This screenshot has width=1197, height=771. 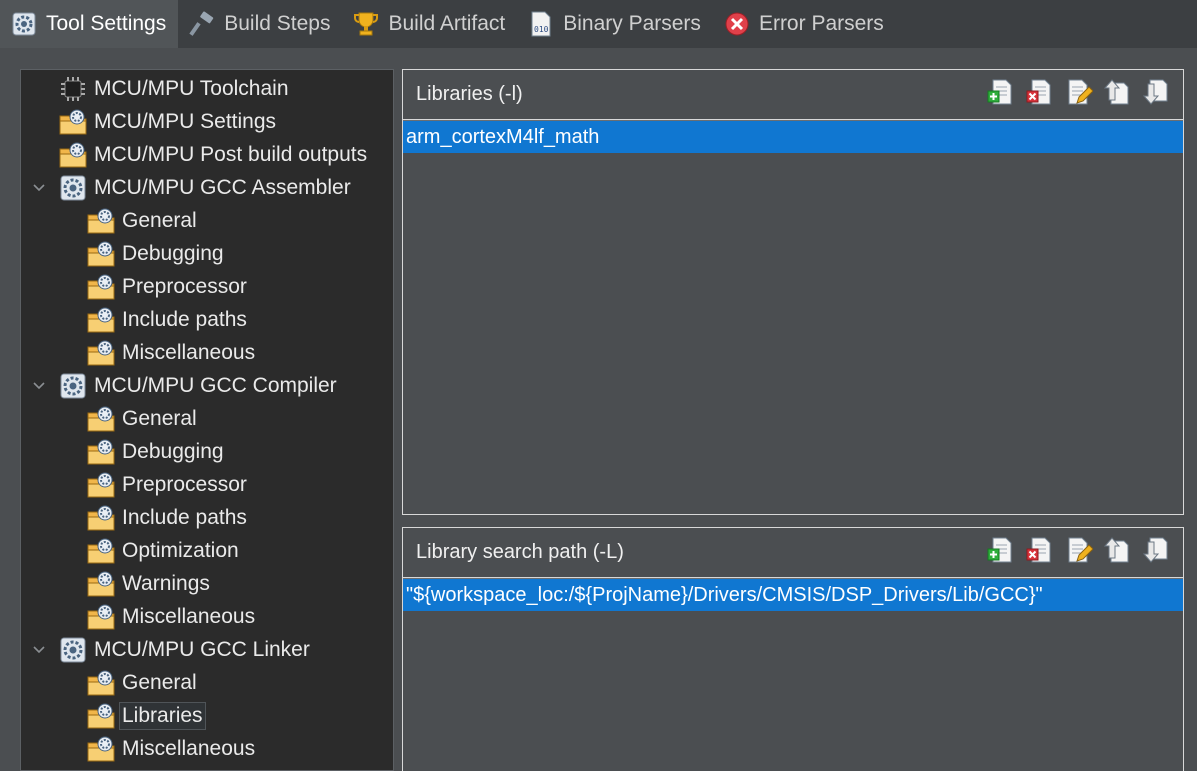 I want to click on tab-label: Error Parsers, so click(x=821, y=23).